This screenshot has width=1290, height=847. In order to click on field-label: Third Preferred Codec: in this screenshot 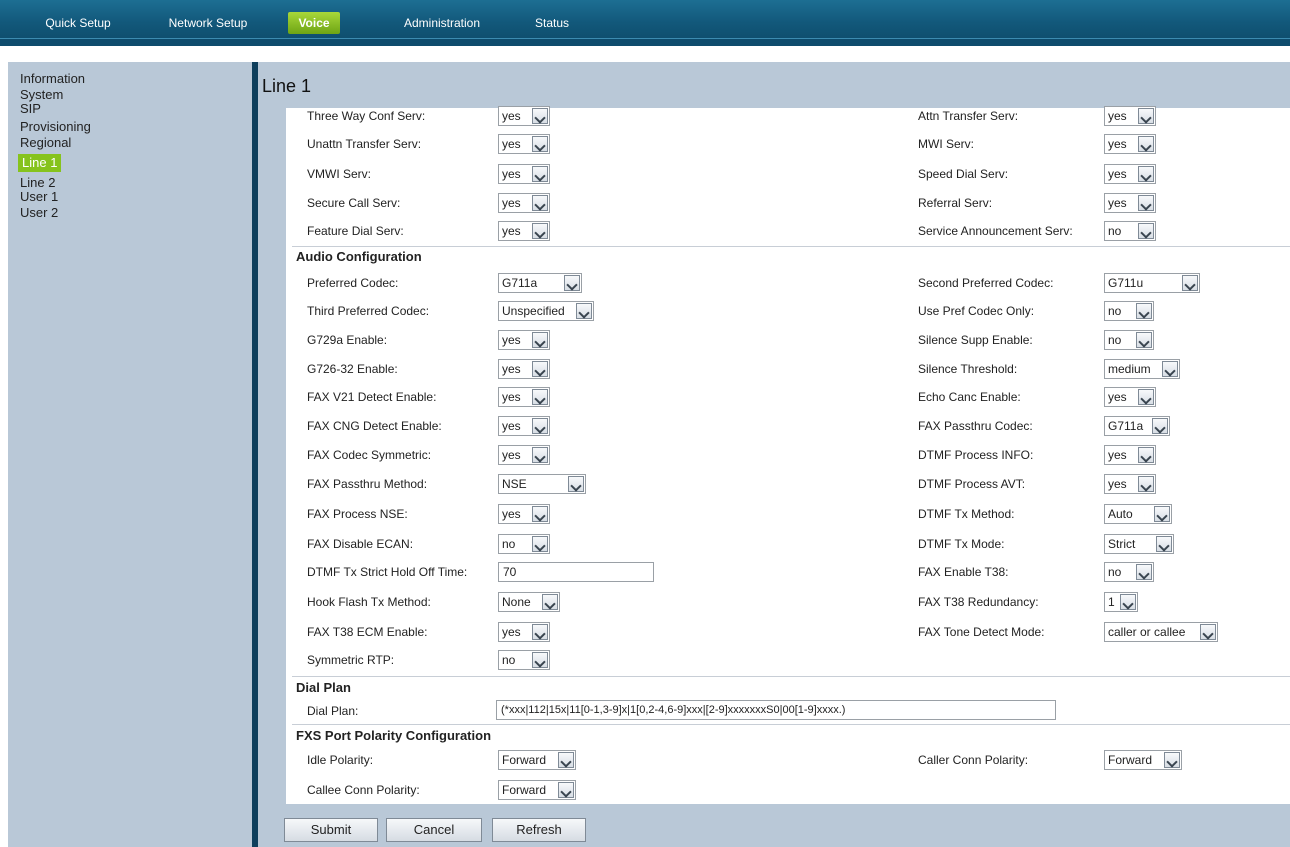, I will do `click(368, 311)`.